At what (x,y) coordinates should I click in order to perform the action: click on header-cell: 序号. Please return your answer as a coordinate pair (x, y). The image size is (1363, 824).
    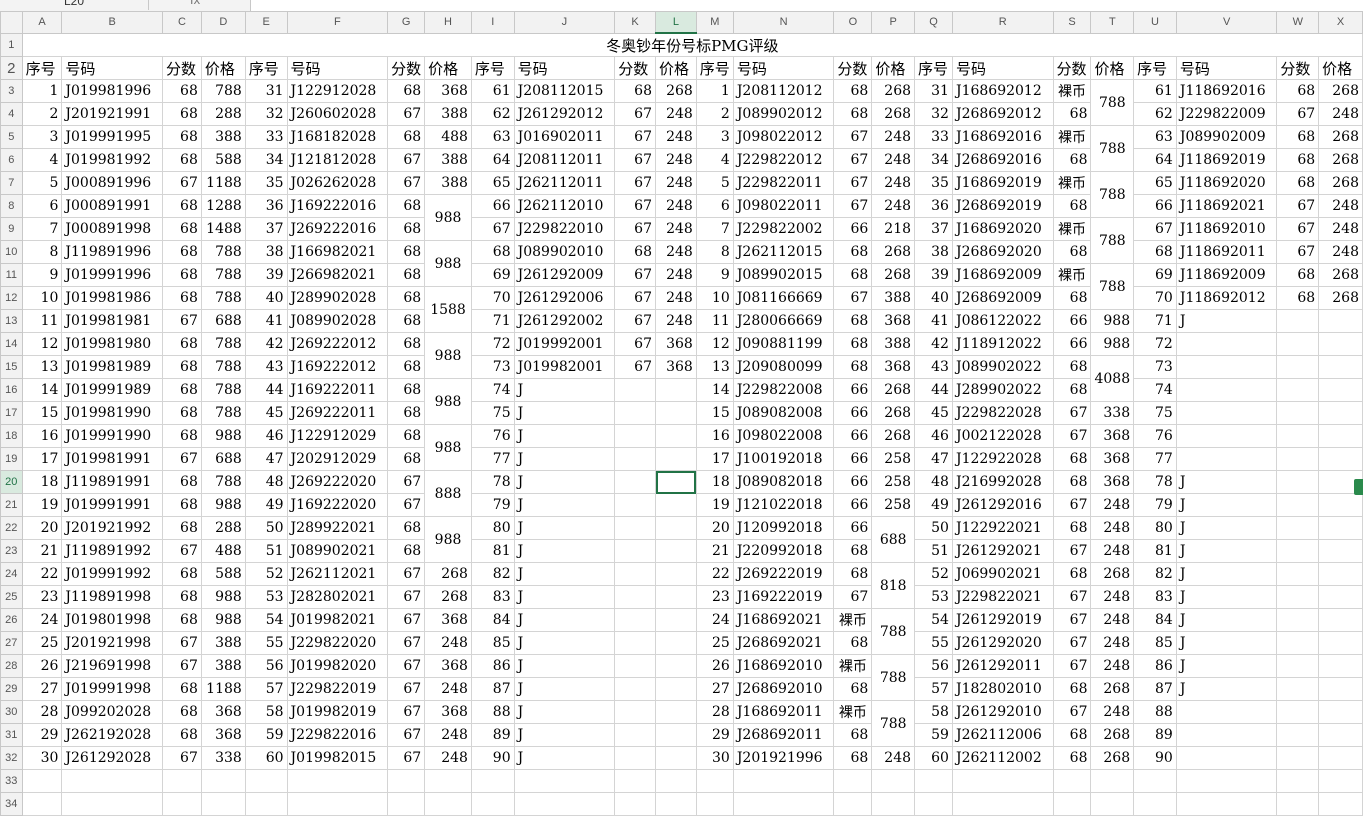
    Looking at the image, I should click on (714, 68).